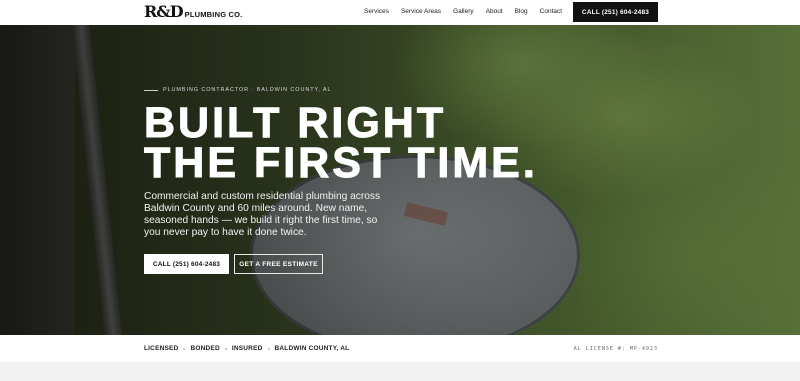 Image resolution: width=800 pixels, height=381 pixels. I want to click on logo-mark: R&D, so click(164, 11).